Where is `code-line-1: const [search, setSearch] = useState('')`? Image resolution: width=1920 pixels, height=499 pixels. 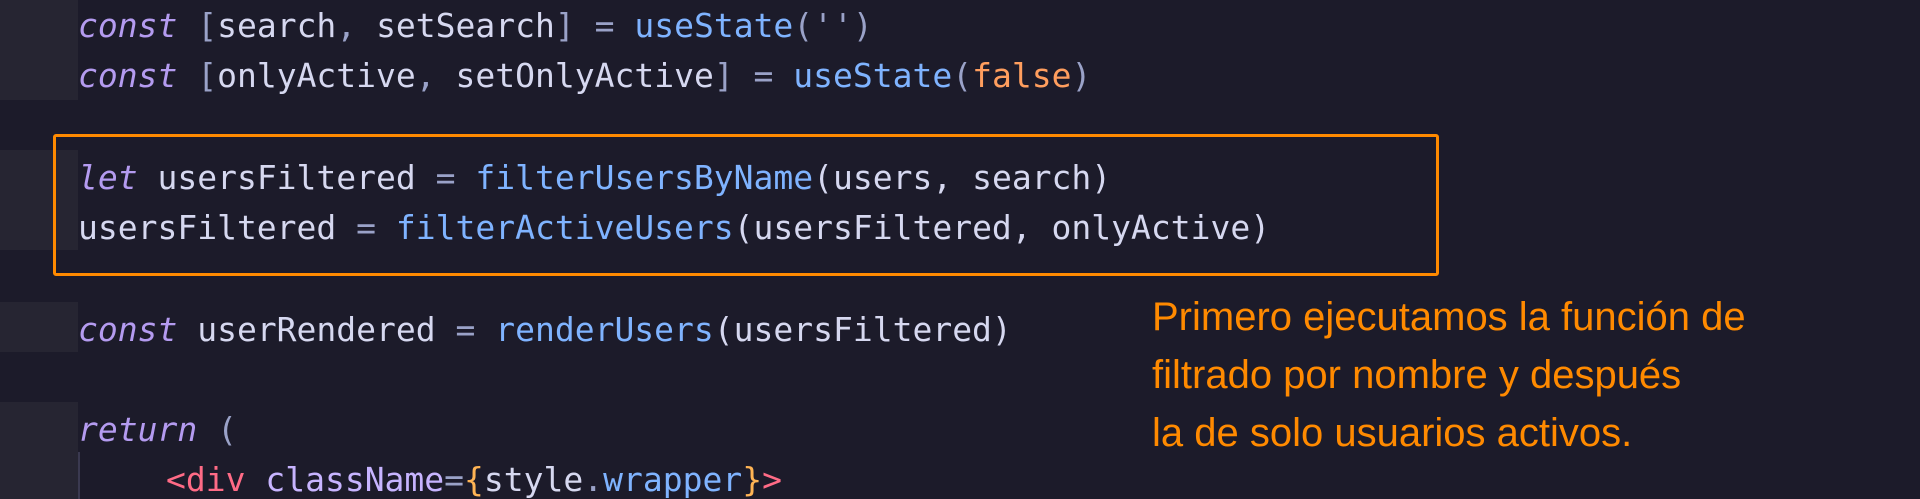
code-line-1: const [search, setSearch] = useState('') is located at coordinates (475, 26).